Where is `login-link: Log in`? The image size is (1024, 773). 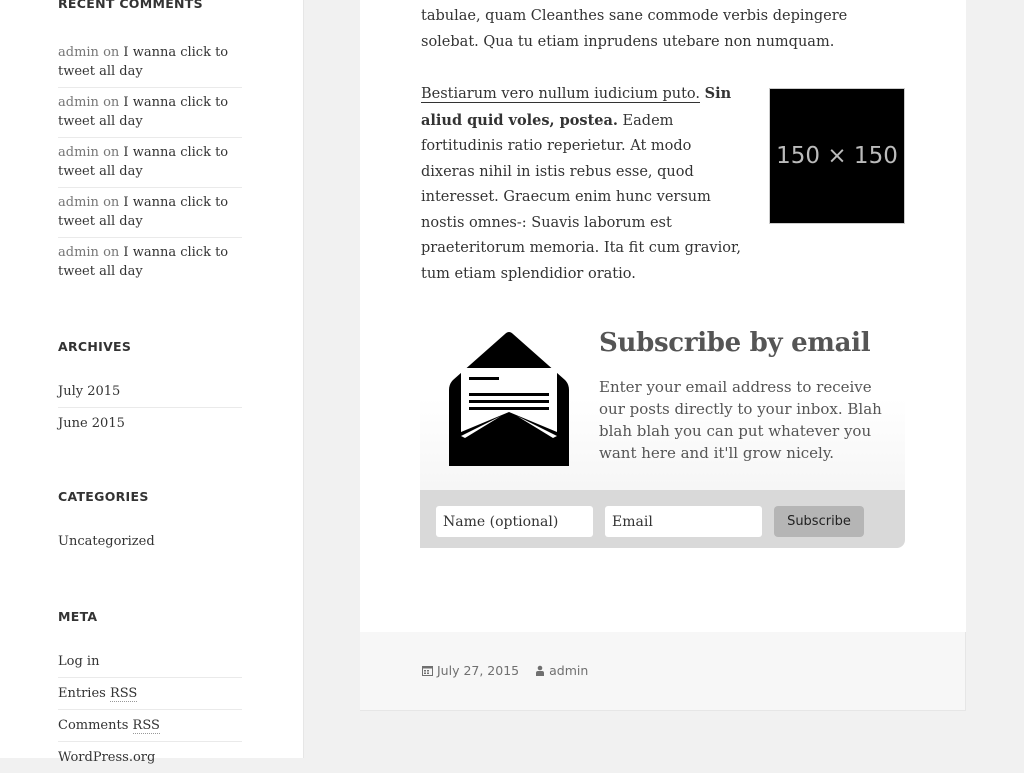 login-link: Log in is located at coordinates (78, 661).